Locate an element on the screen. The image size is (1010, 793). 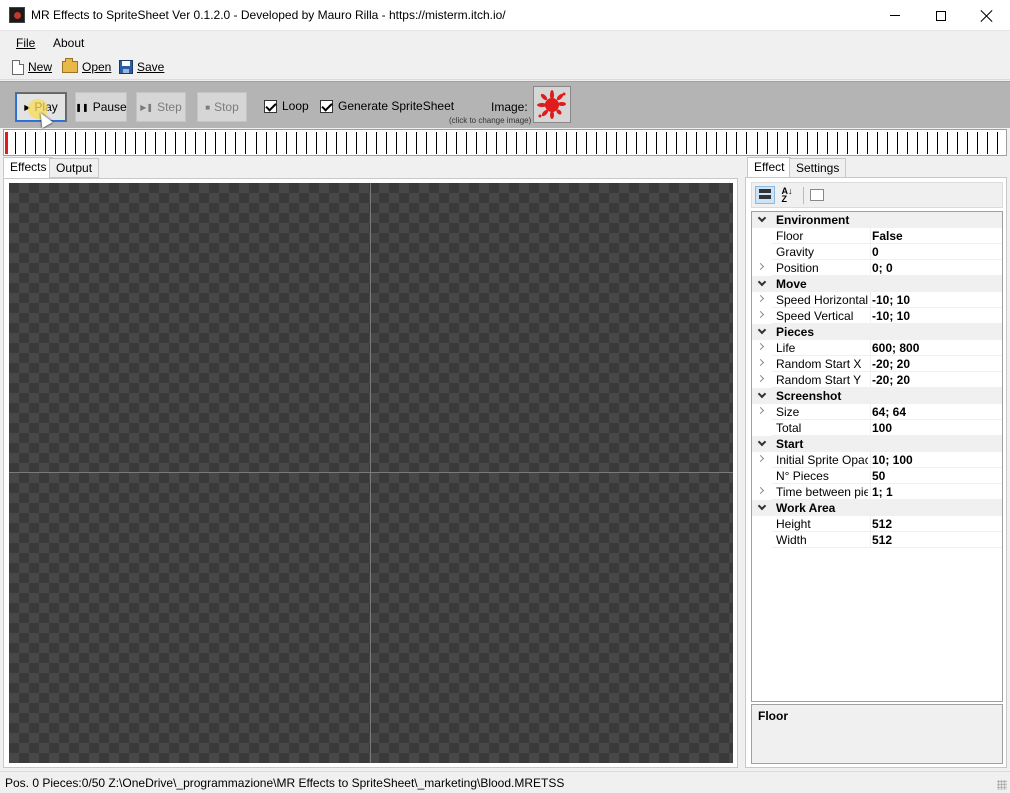
stop-button: ■ Stop is located at coordinates (222, 107).